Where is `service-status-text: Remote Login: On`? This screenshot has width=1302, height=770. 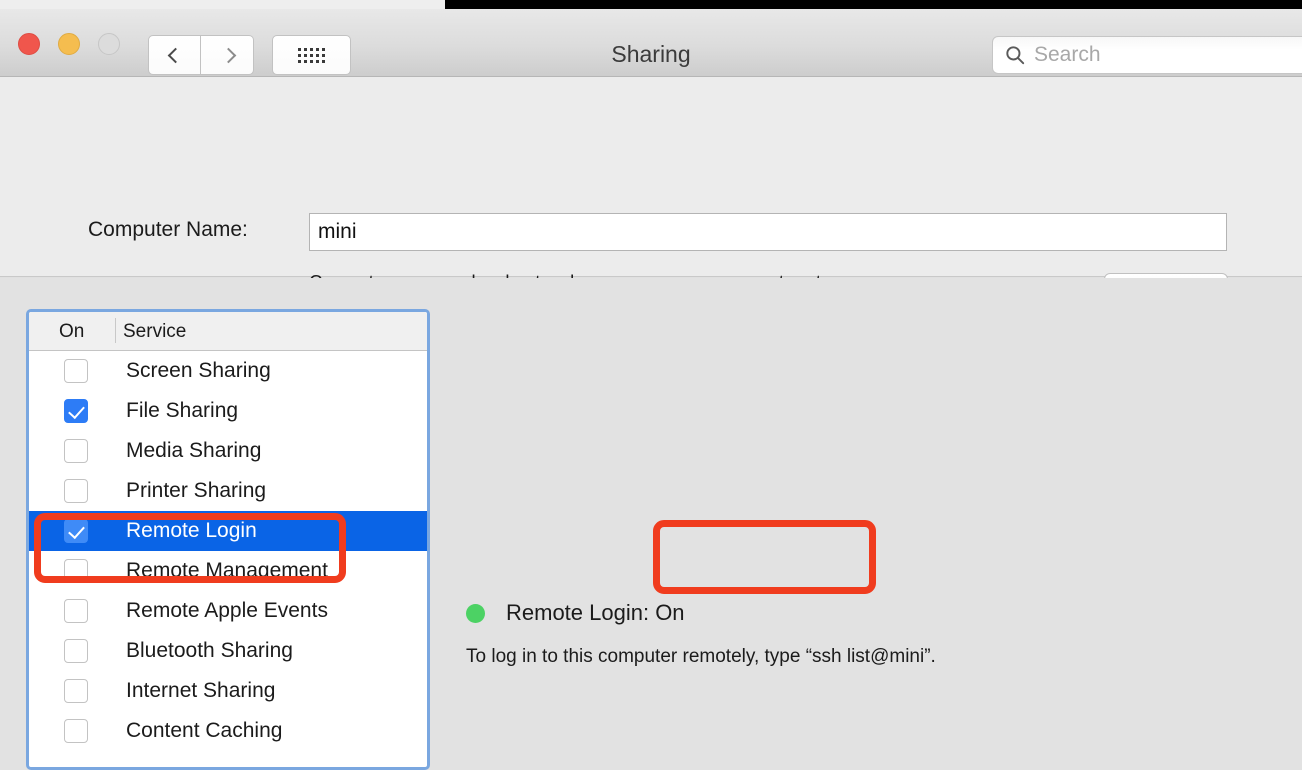 service-status-text: Remote Login: On is located at coordinates (595, 612).